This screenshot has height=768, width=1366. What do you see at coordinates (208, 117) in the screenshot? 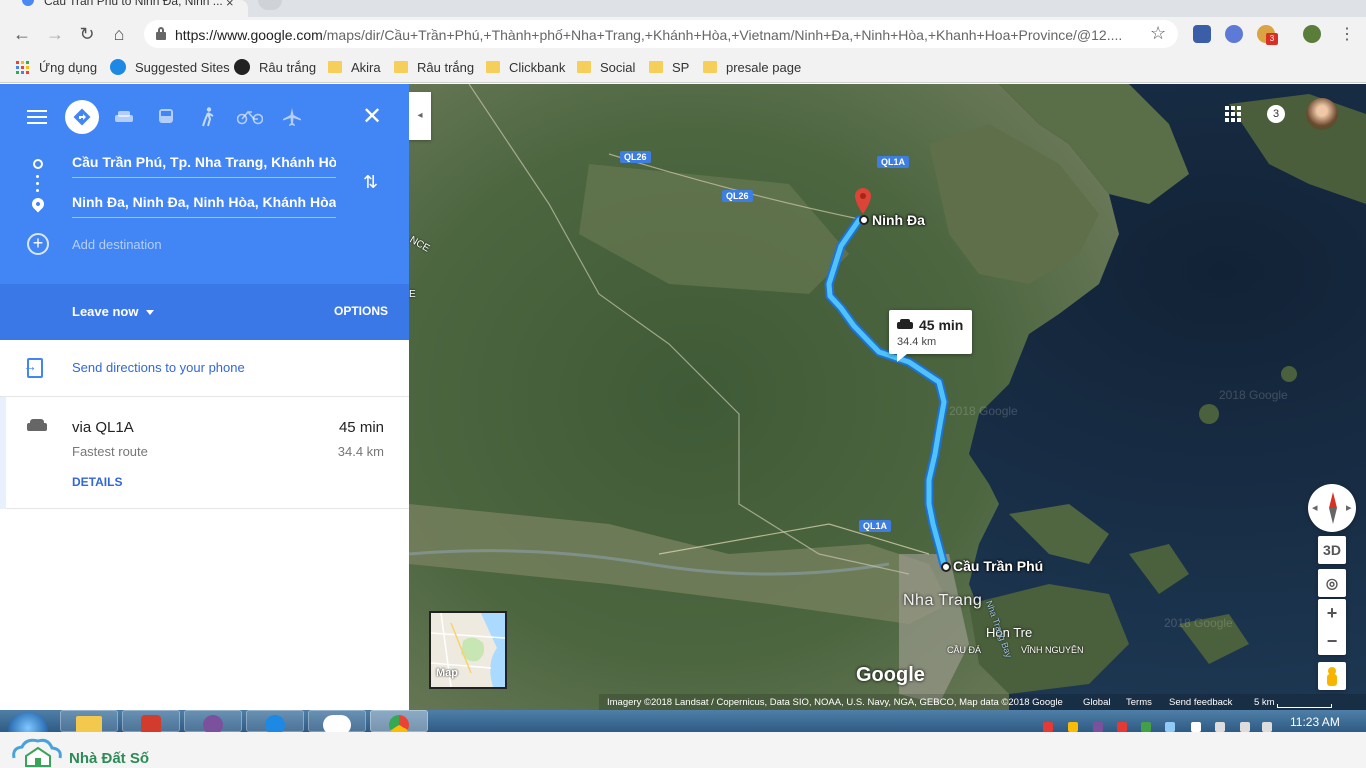
I see `walking-mode-icon` at bounding box center [208, 117].